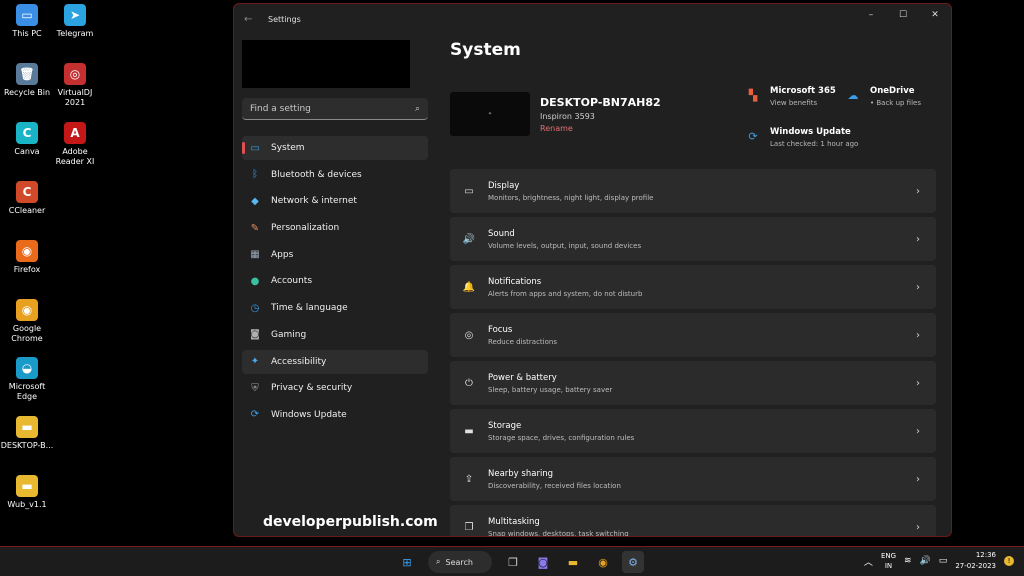  What do you see at coordinates (309, 414) in the screenshot?
I see `sidebar-item-label: Windows Update` at bounding box center [309, 414].